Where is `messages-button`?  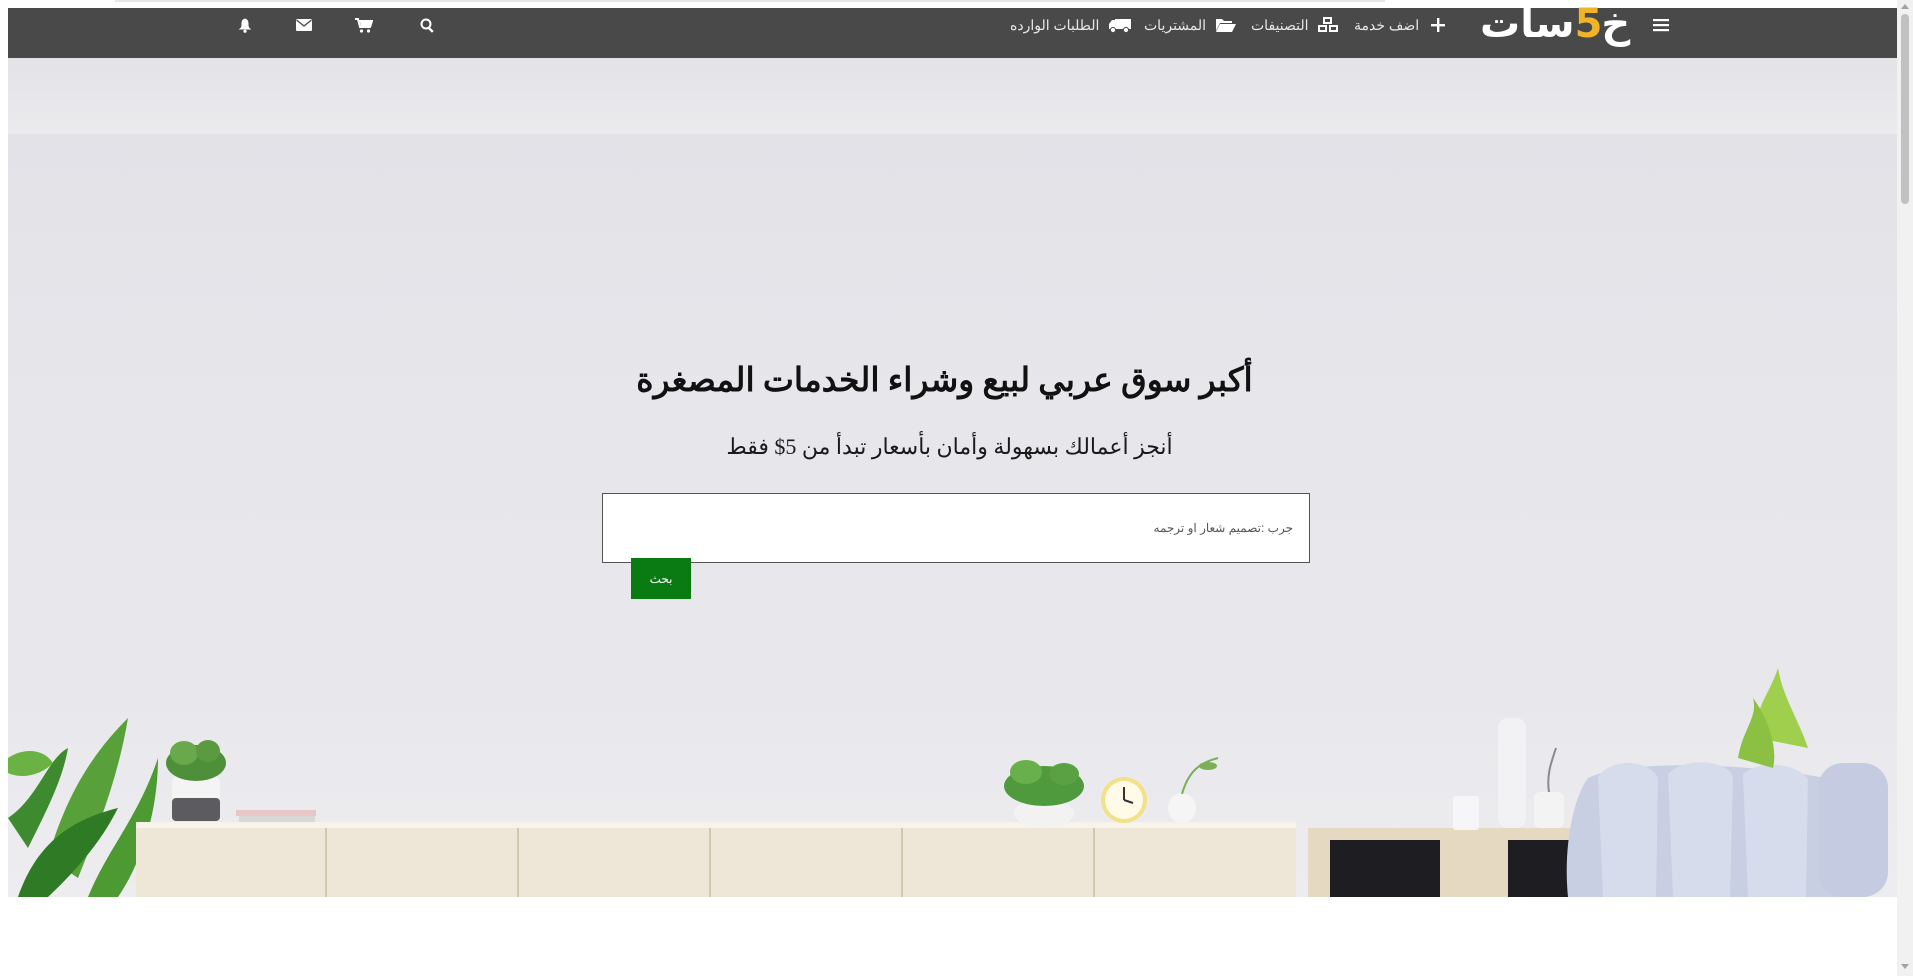
messages-button is located at coordinates (304, 25).